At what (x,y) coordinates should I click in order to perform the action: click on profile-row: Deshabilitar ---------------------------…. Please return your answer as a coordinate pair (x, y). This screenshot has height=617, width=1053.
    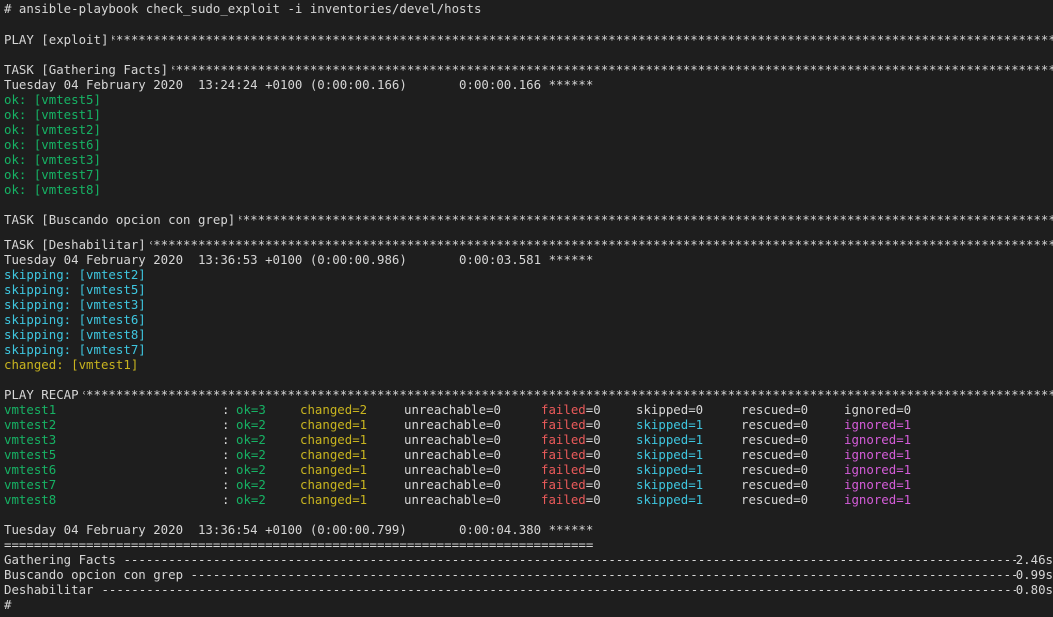
    Looking at the image, I should click on (528, 589).